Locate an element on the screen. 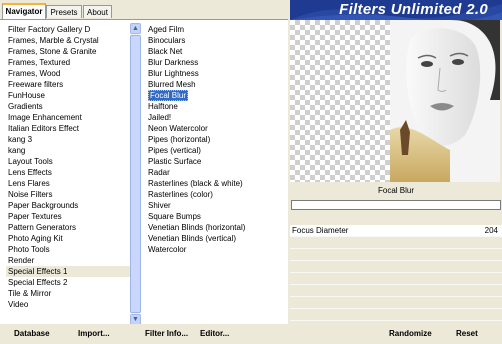  list-item-label: Freeware filters is located at coordinates (36, 84).